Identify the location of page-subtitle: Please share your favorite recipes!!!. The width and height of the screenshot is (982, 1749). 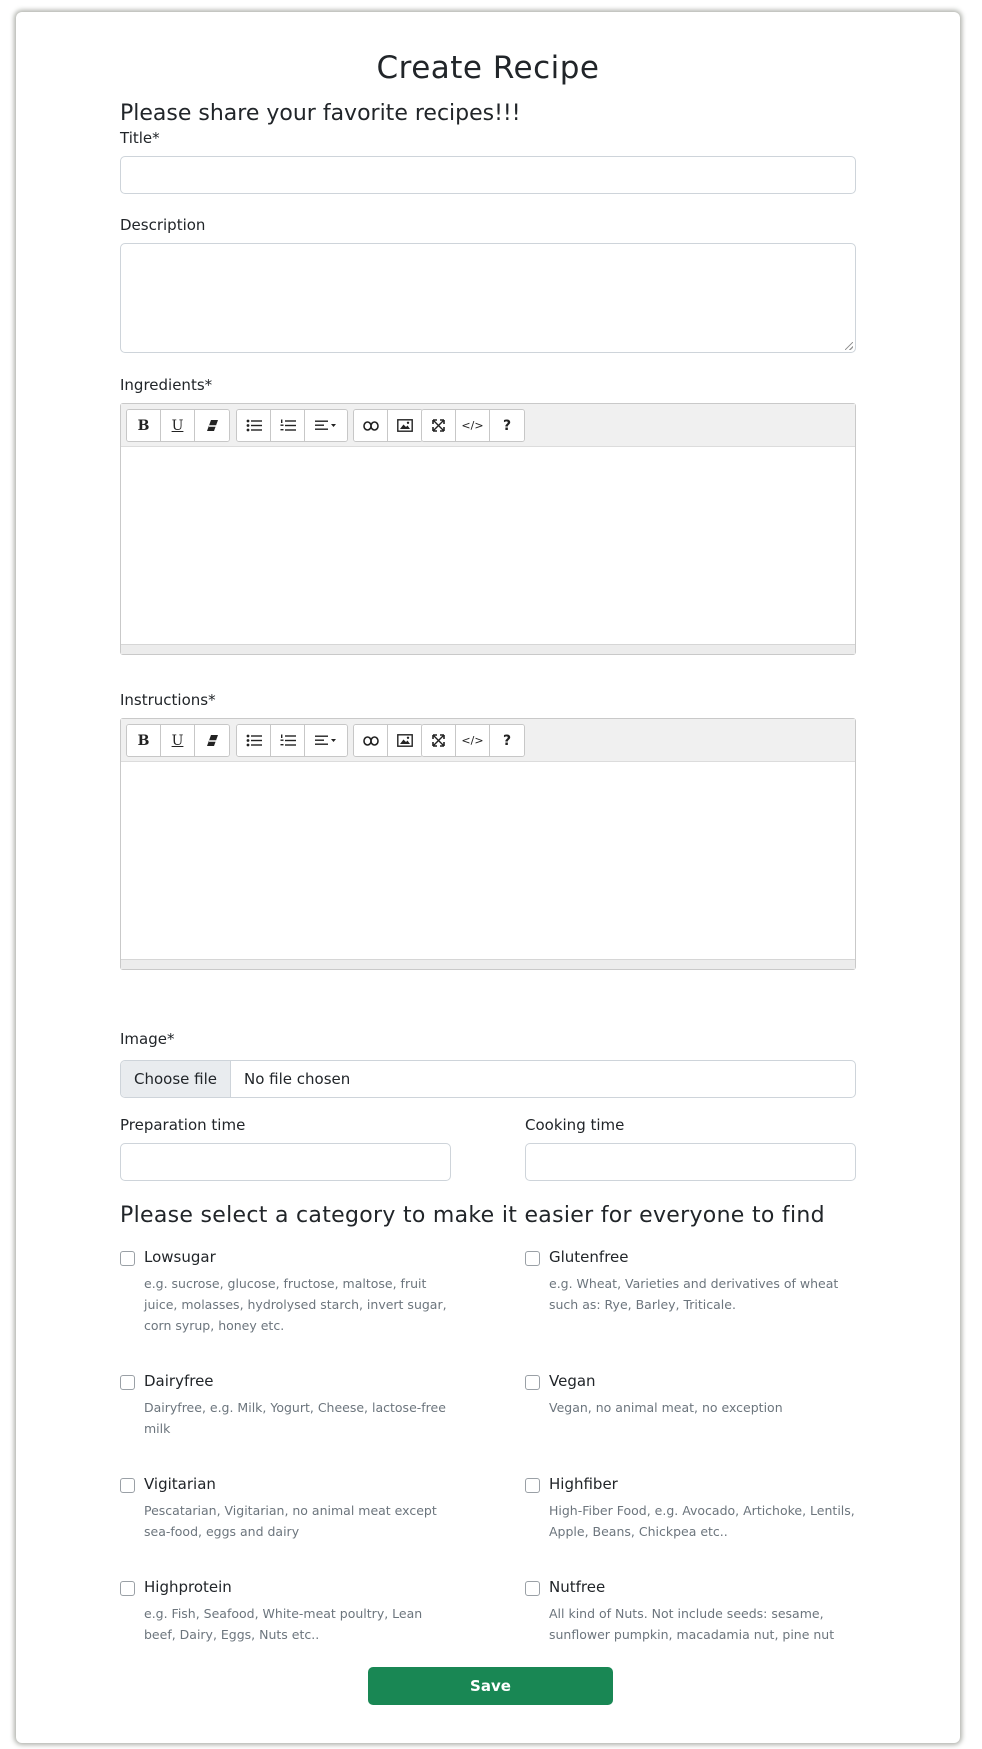
(320, 113).